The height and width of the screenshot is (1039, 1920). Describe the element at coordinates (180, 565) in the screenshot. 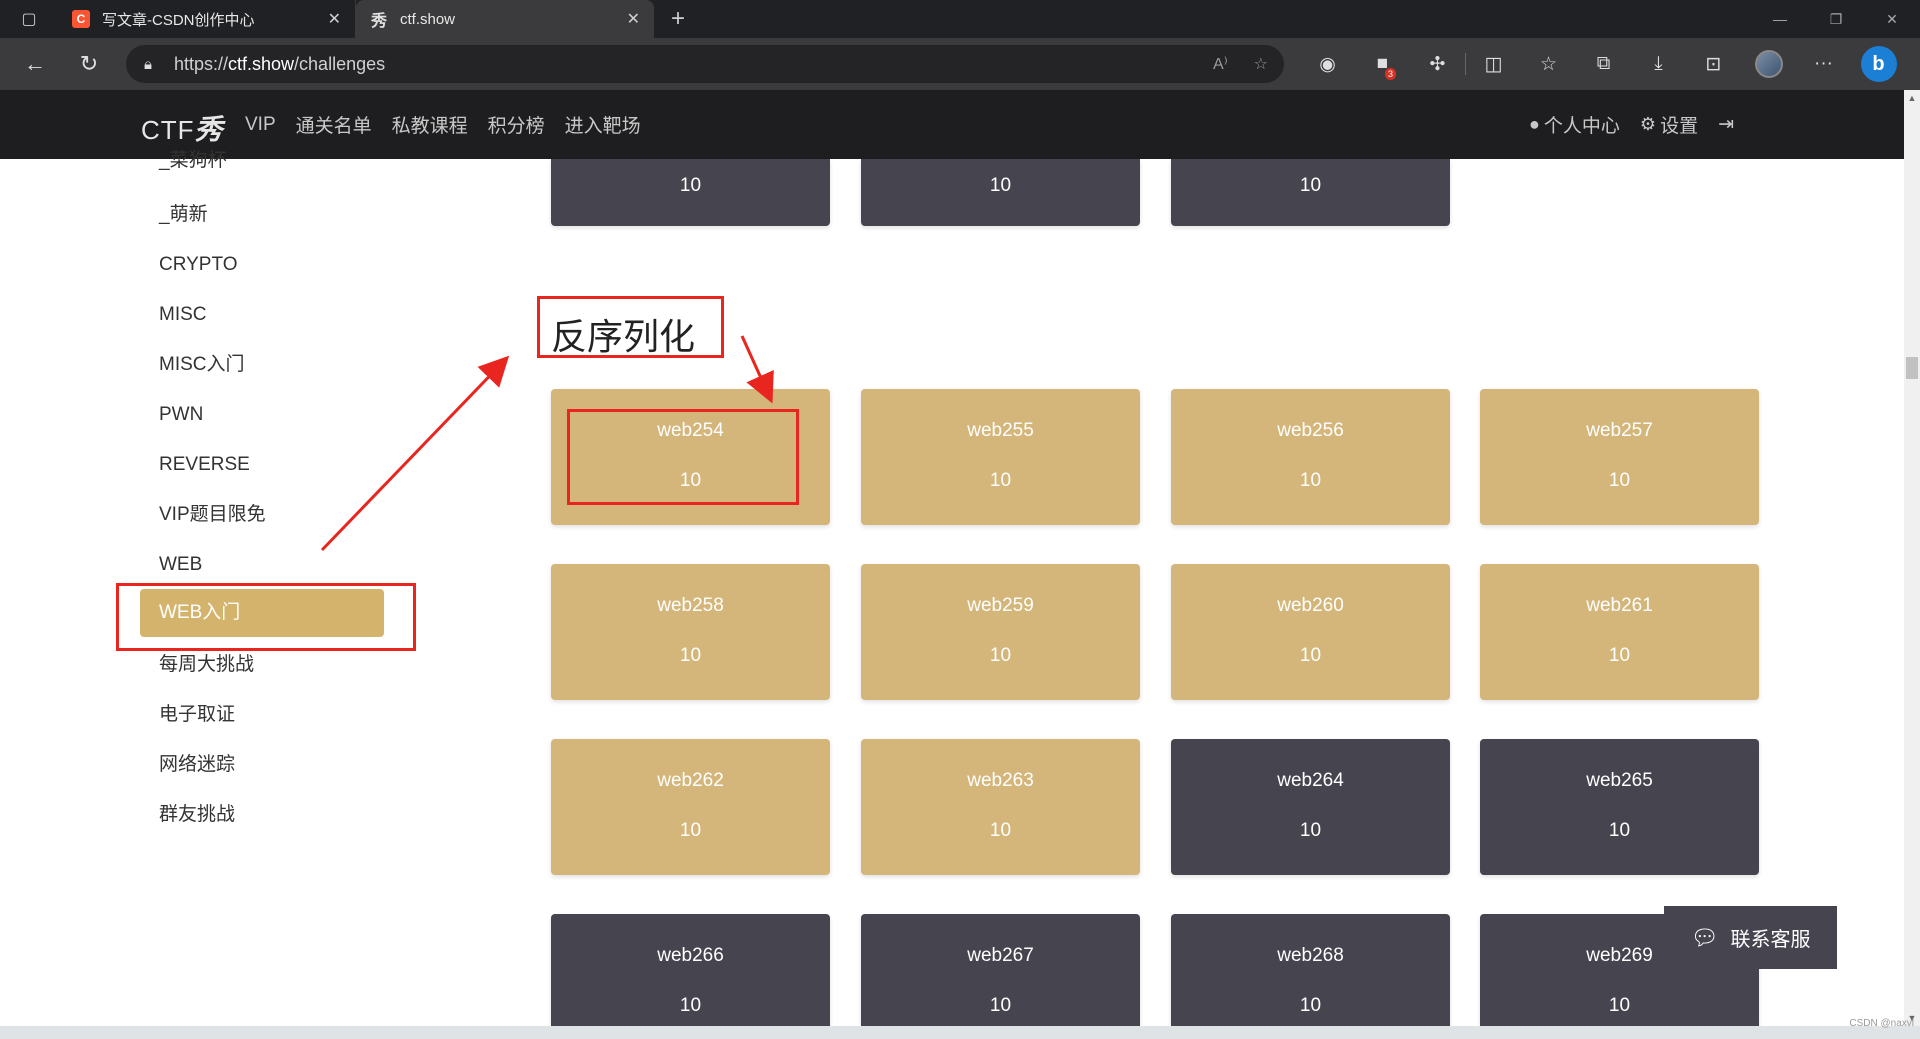

I see `sidebar-item: WEB` at that location.